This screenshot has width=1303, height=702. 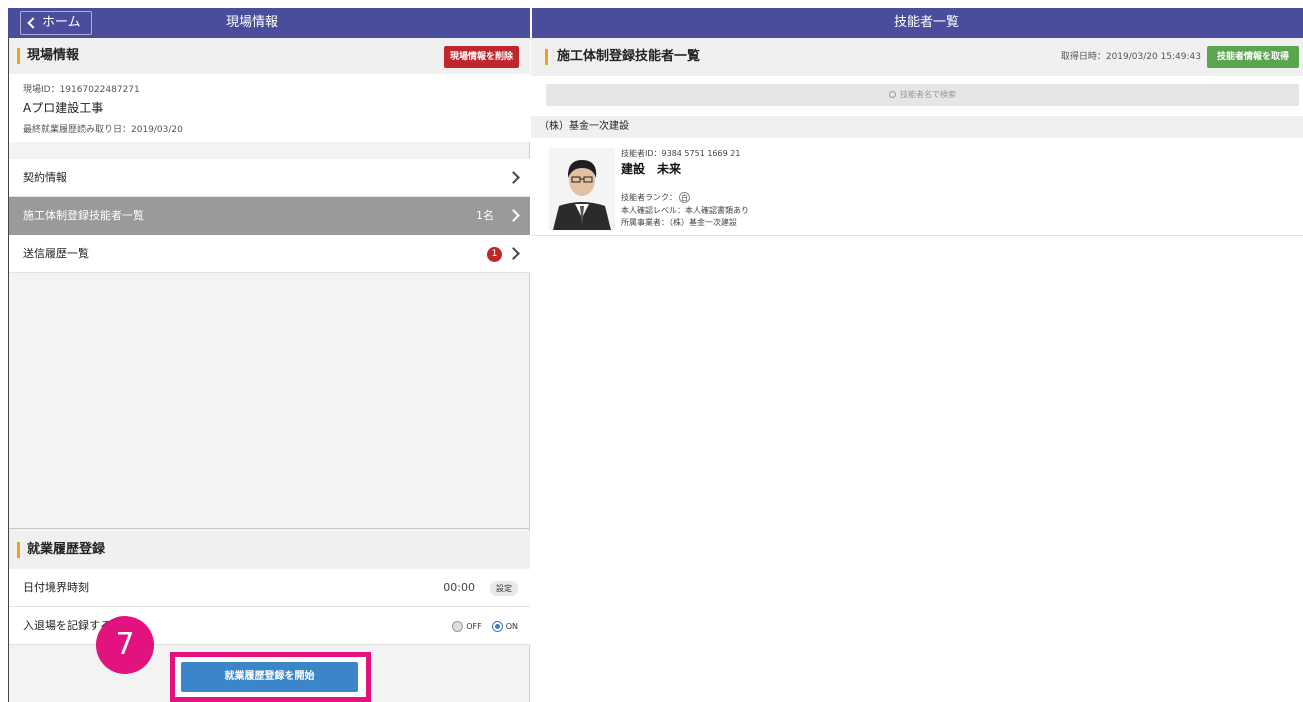 I want to click on entry-exit-row: 入退場を記録する OFF ON, so click(x=269, y=626).